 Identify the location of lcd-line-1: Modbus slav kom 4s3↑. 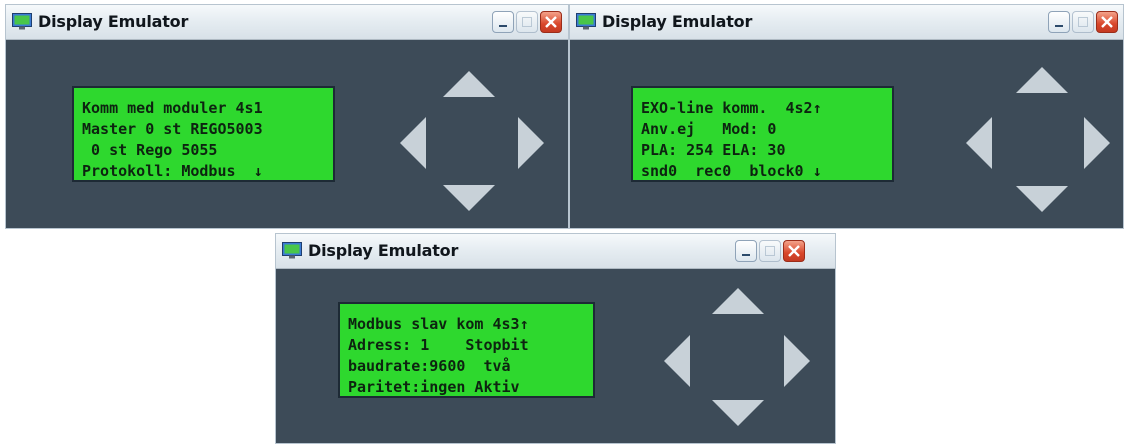
(438, 324).